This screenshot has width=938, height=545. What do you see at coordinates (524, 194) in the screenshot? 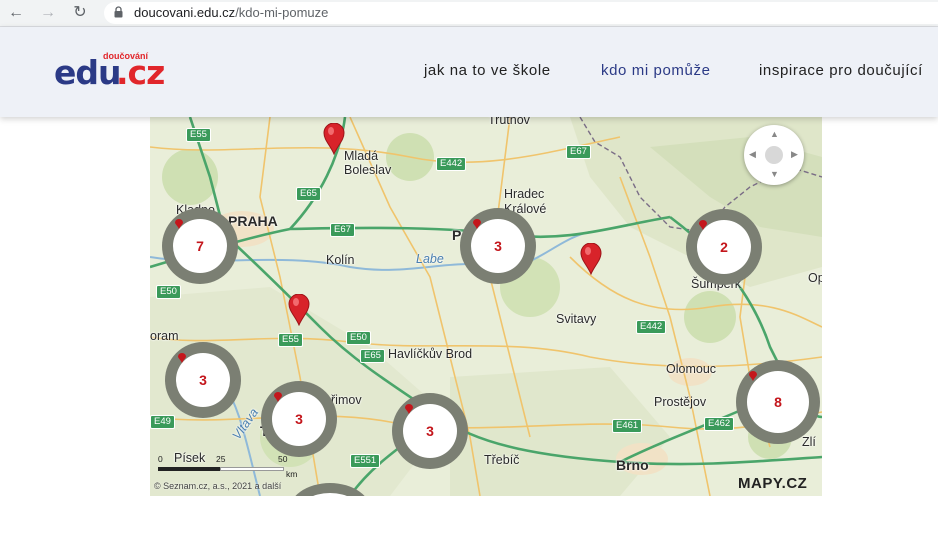
I see `place-hradec: Hradec` at bounding box center [524, 194].